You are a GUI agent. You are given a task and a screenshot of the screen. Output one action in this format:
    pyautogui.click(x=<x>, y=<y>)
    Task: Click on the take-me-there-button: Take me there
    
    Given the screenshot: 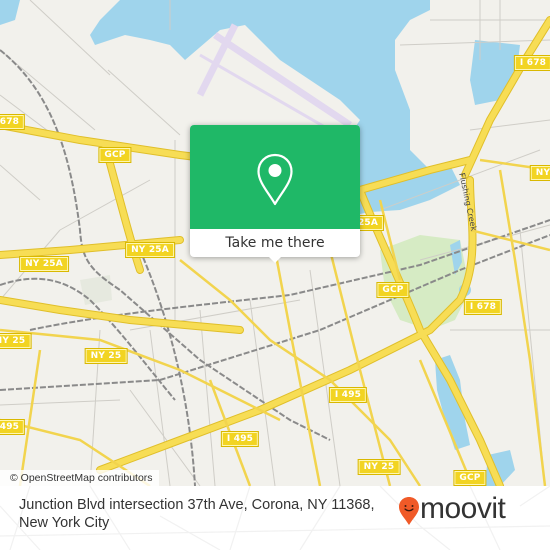 What is the action you would take?
    pyautogui.click(x=275, y=243)
    